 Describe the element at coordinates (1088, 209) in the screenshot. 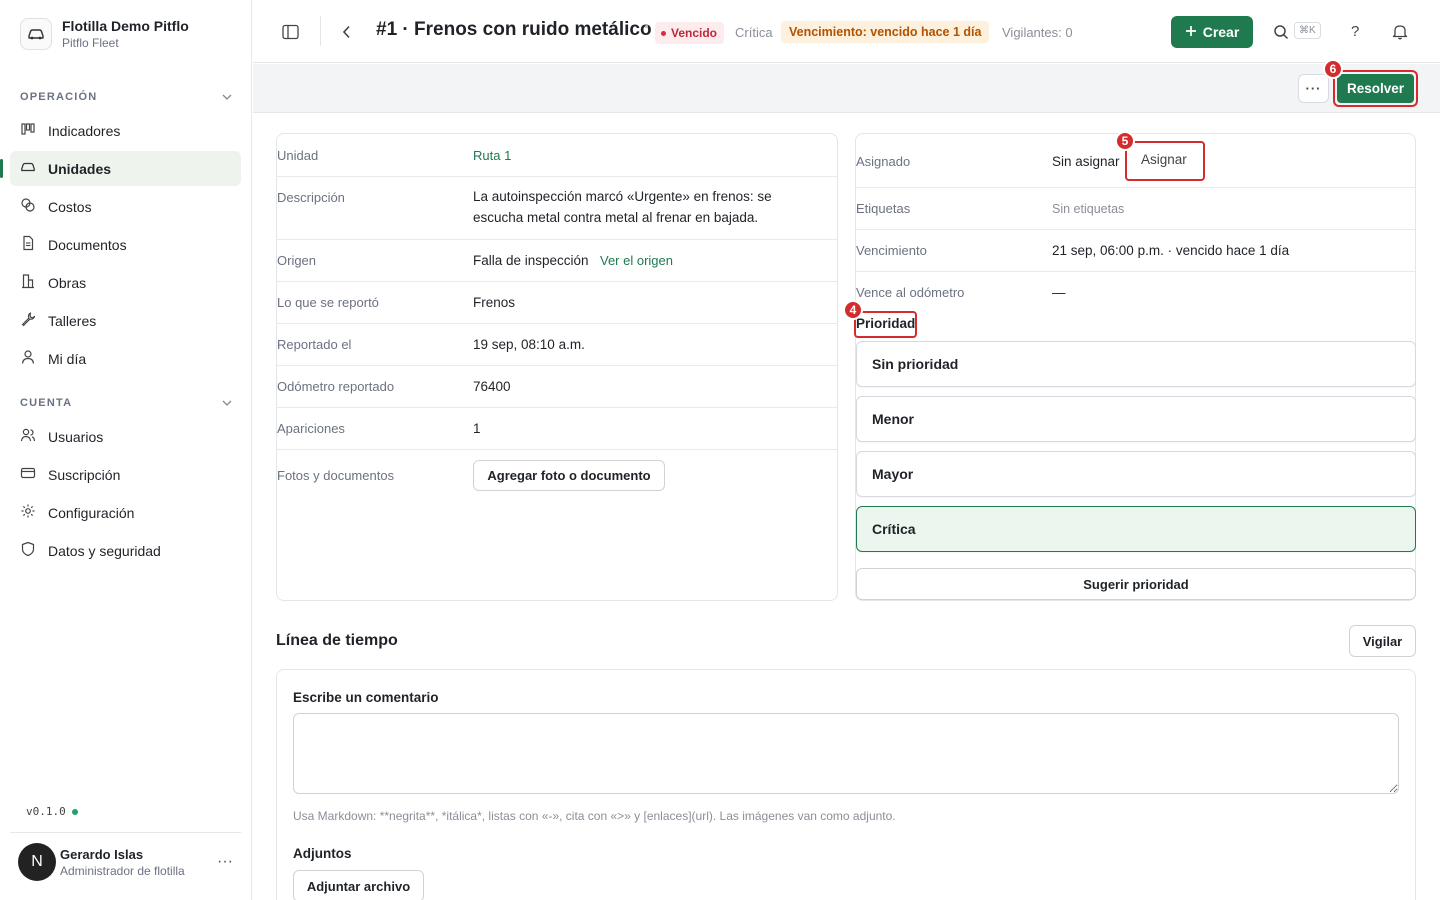

I see `tags-value: Sin etiquetas` at that location.